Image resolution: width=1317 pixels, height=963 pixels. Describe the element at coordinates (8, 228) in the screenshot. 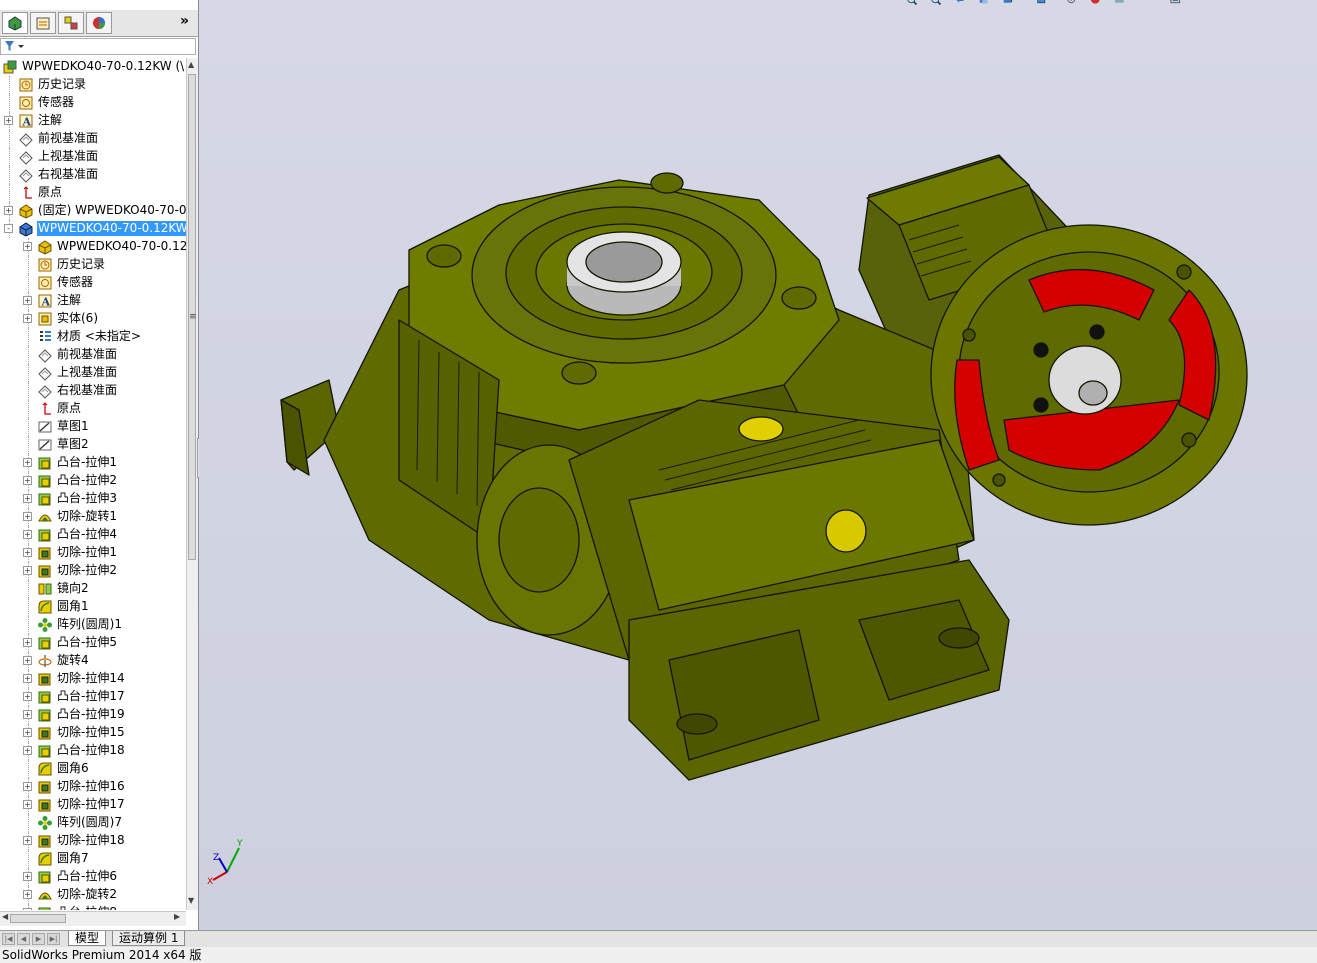

I see `collapse-icon: -` at that location.